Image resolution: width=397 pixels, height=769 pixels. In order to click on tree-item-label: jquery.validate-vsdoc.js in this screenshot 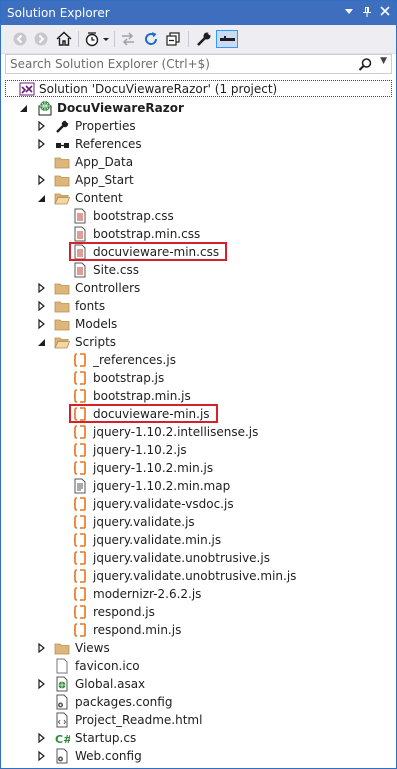, I will do `click(163, 504)`.